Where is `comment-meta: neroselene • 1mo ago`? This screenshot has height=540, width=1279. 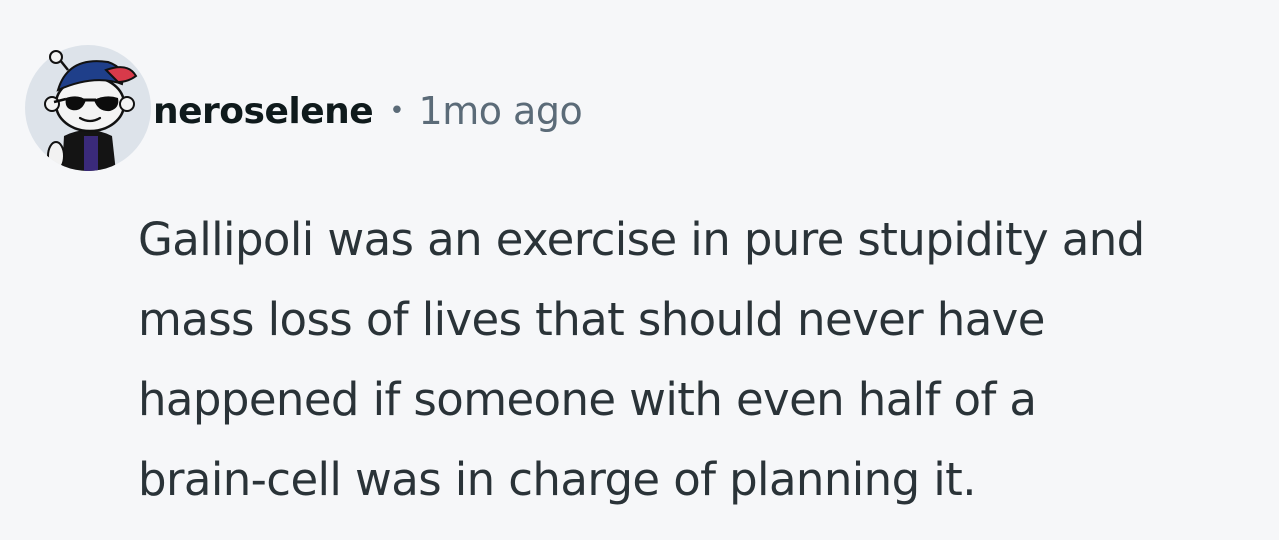 comment-meta: neroselene • 1mo ago is located at coordinates (368, 111).